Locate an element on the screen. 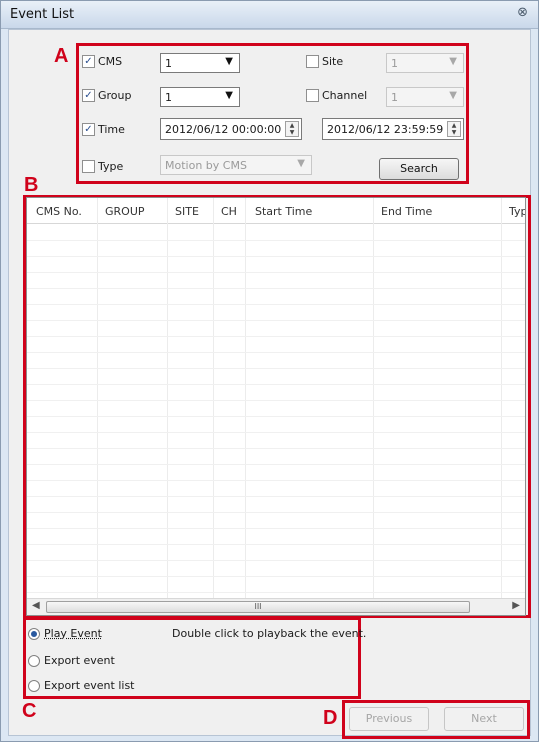  group-label: Group is located at coordinates (115, 95).